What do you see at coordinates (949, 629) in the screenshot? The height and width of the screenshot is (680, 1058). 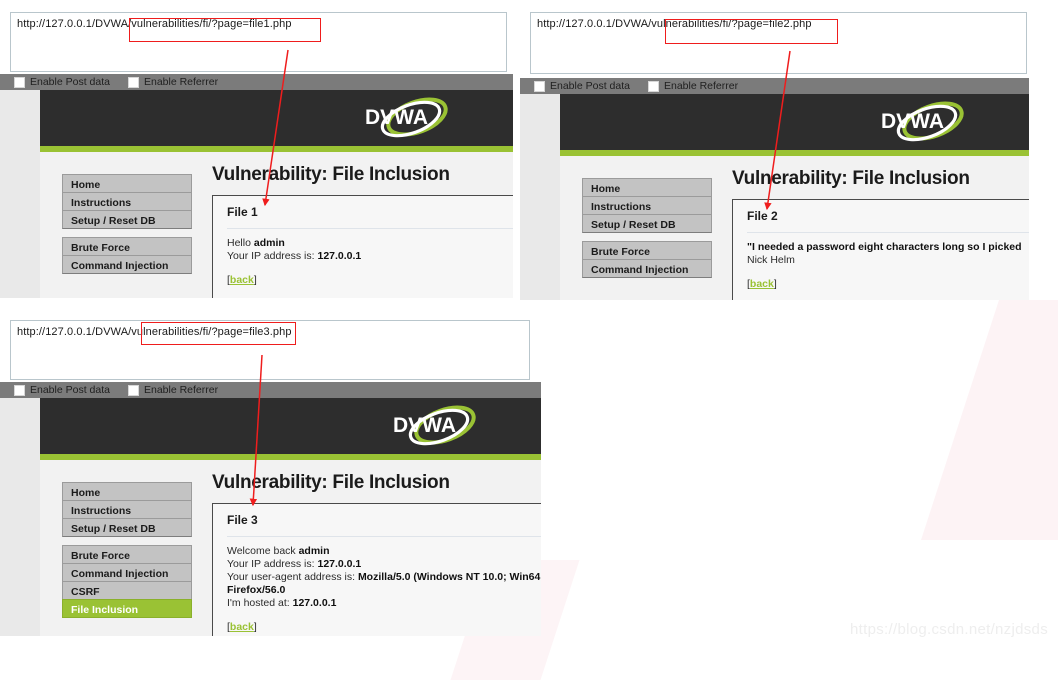 I see `blog-watermark: https://blog.csdn.net/nzjdsds` at bounding box center [949, 629].